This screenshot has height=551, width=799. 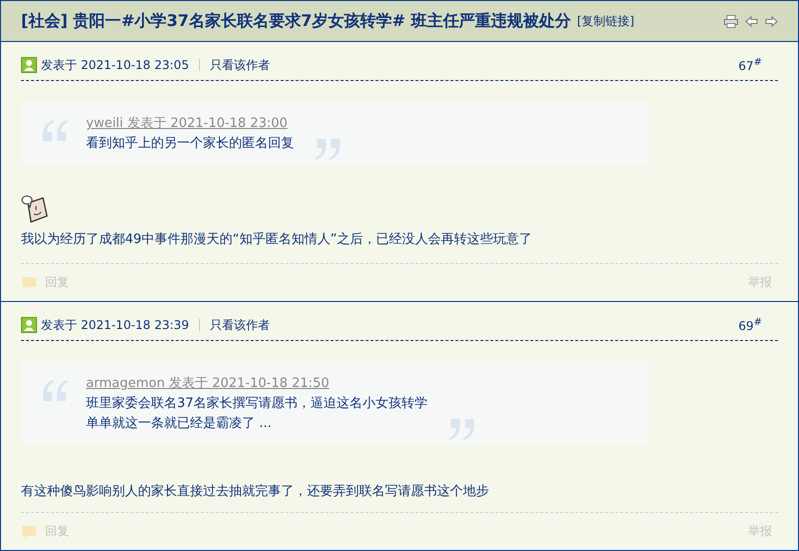 What do you see at coordinates (751, 21) in the screenshot?
I see `previous-arrow-icon` at bounding box center [751, 21].